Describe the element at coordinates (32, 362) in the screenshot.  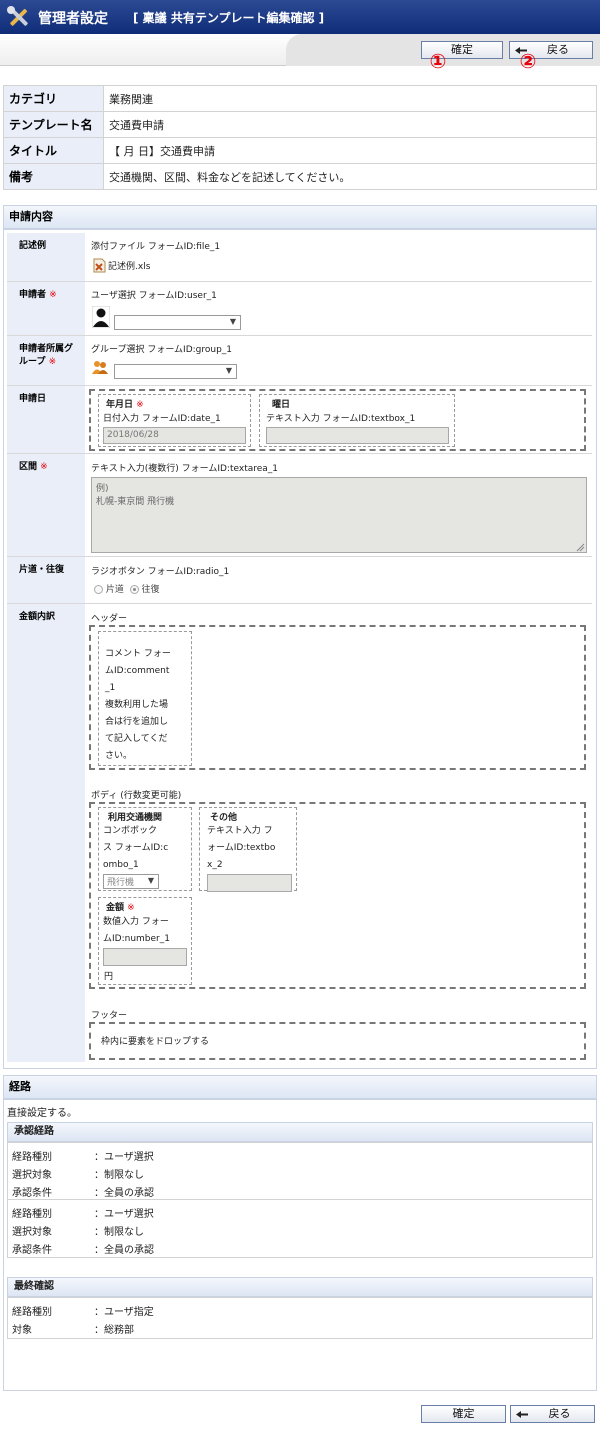
I see `group-label-line2: ループ` at that location.